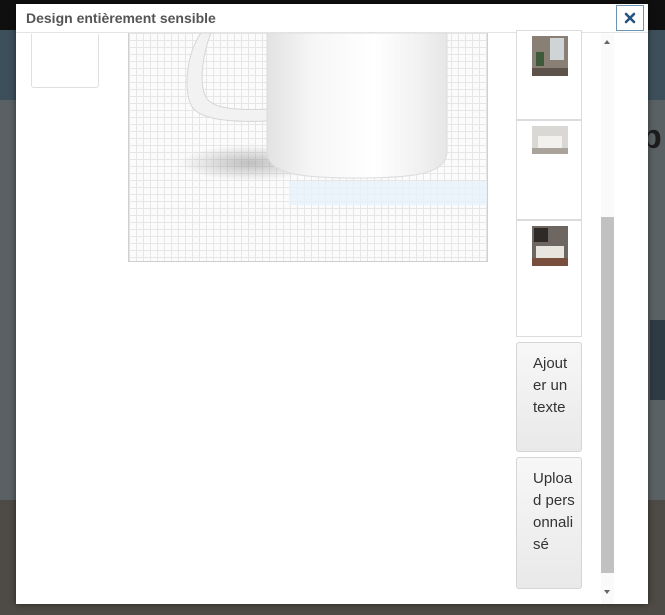  I want to click on background-panel, so click(657, 360).